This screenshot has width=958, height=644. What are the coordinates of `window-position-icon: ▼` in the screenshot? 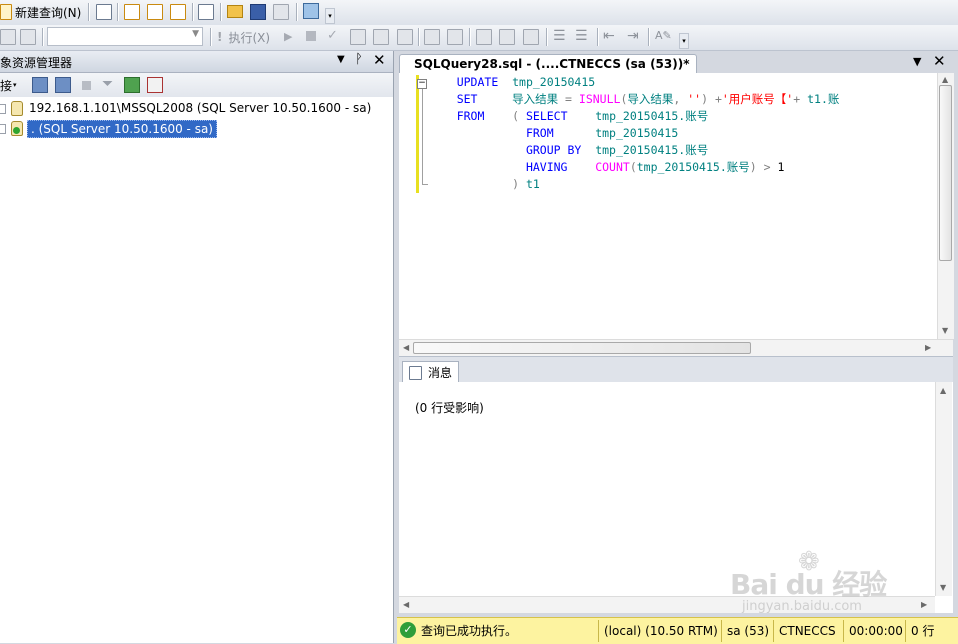 It's located at (341, 59).